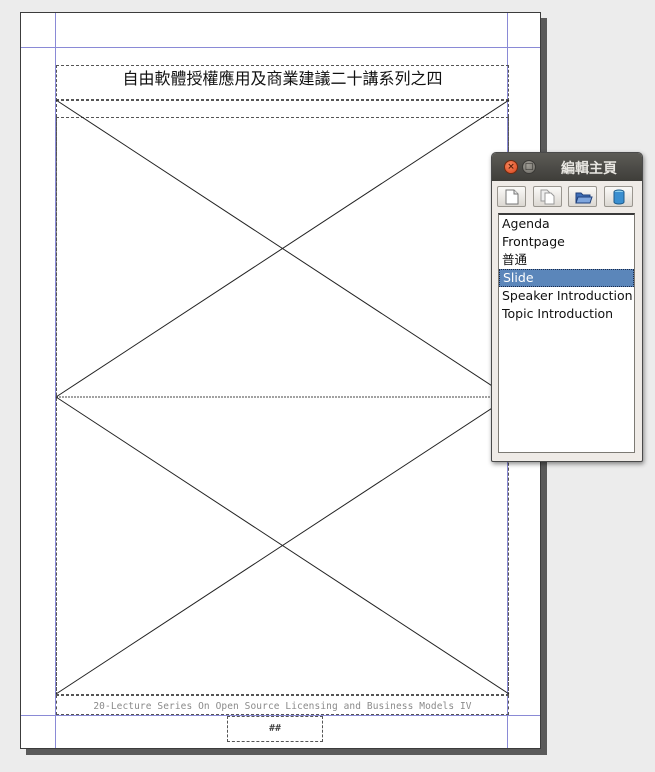  I want to click on master-list-item: Topic Introduction, so click(566, 314).